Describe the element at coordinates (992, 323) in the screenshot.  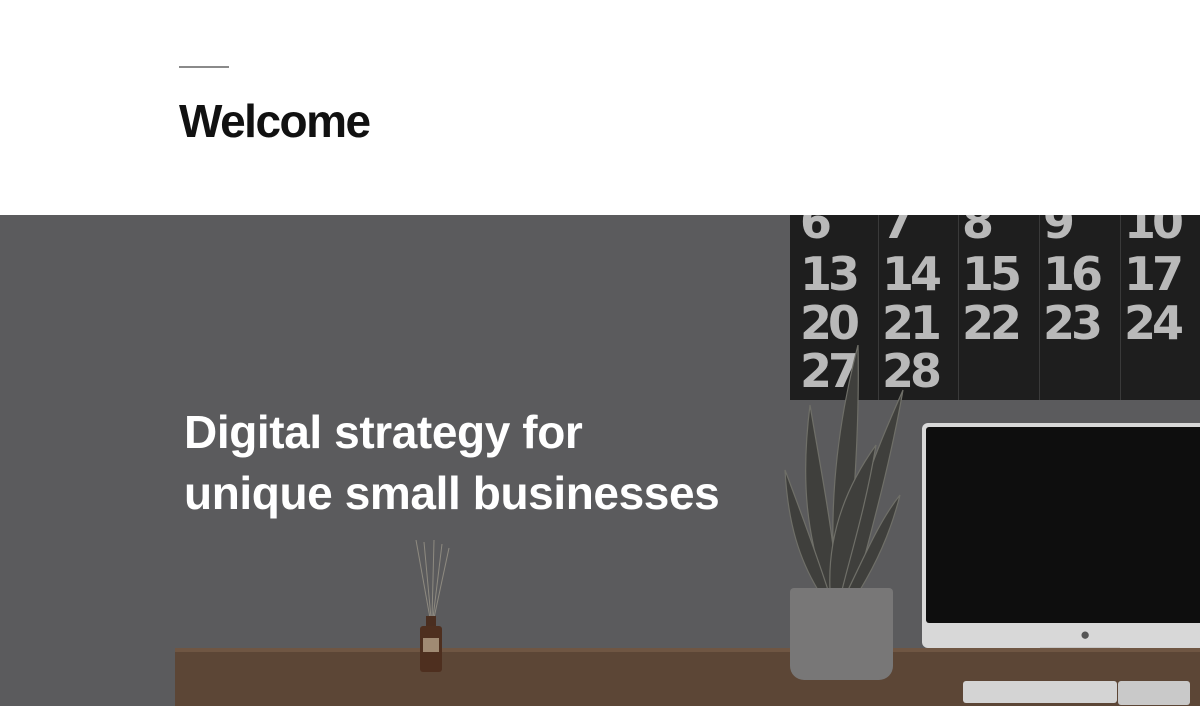
I see `calendar-day: 22` at that location.